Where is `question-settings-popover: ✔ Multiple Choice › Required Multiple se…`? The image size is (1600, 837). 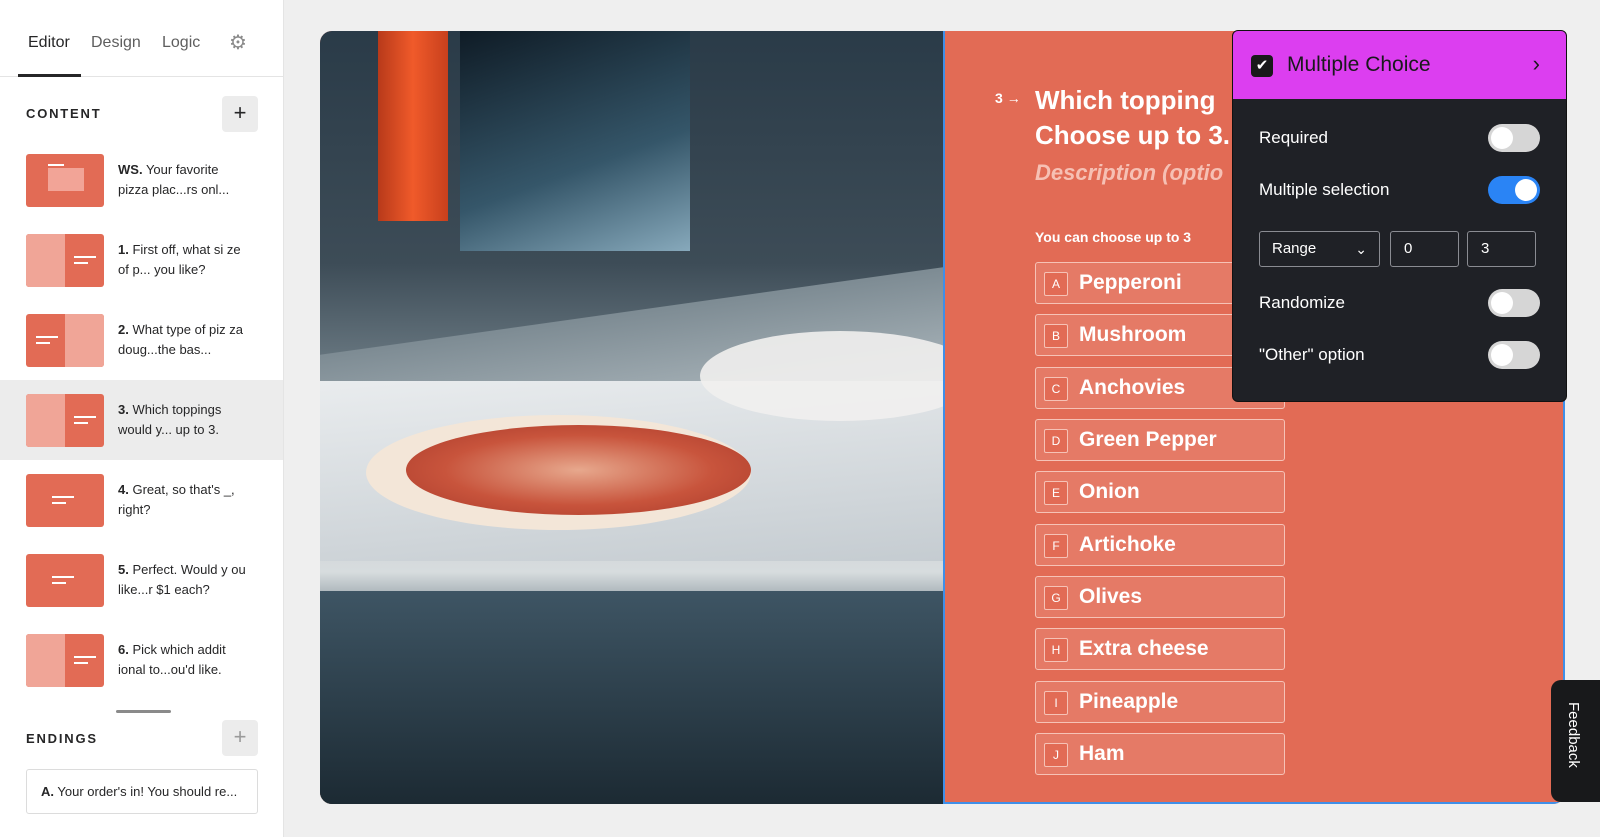
question-settings-popover: ✔ Multiple Choice › Required Multiple se… is located at coordinates (1399, 216).